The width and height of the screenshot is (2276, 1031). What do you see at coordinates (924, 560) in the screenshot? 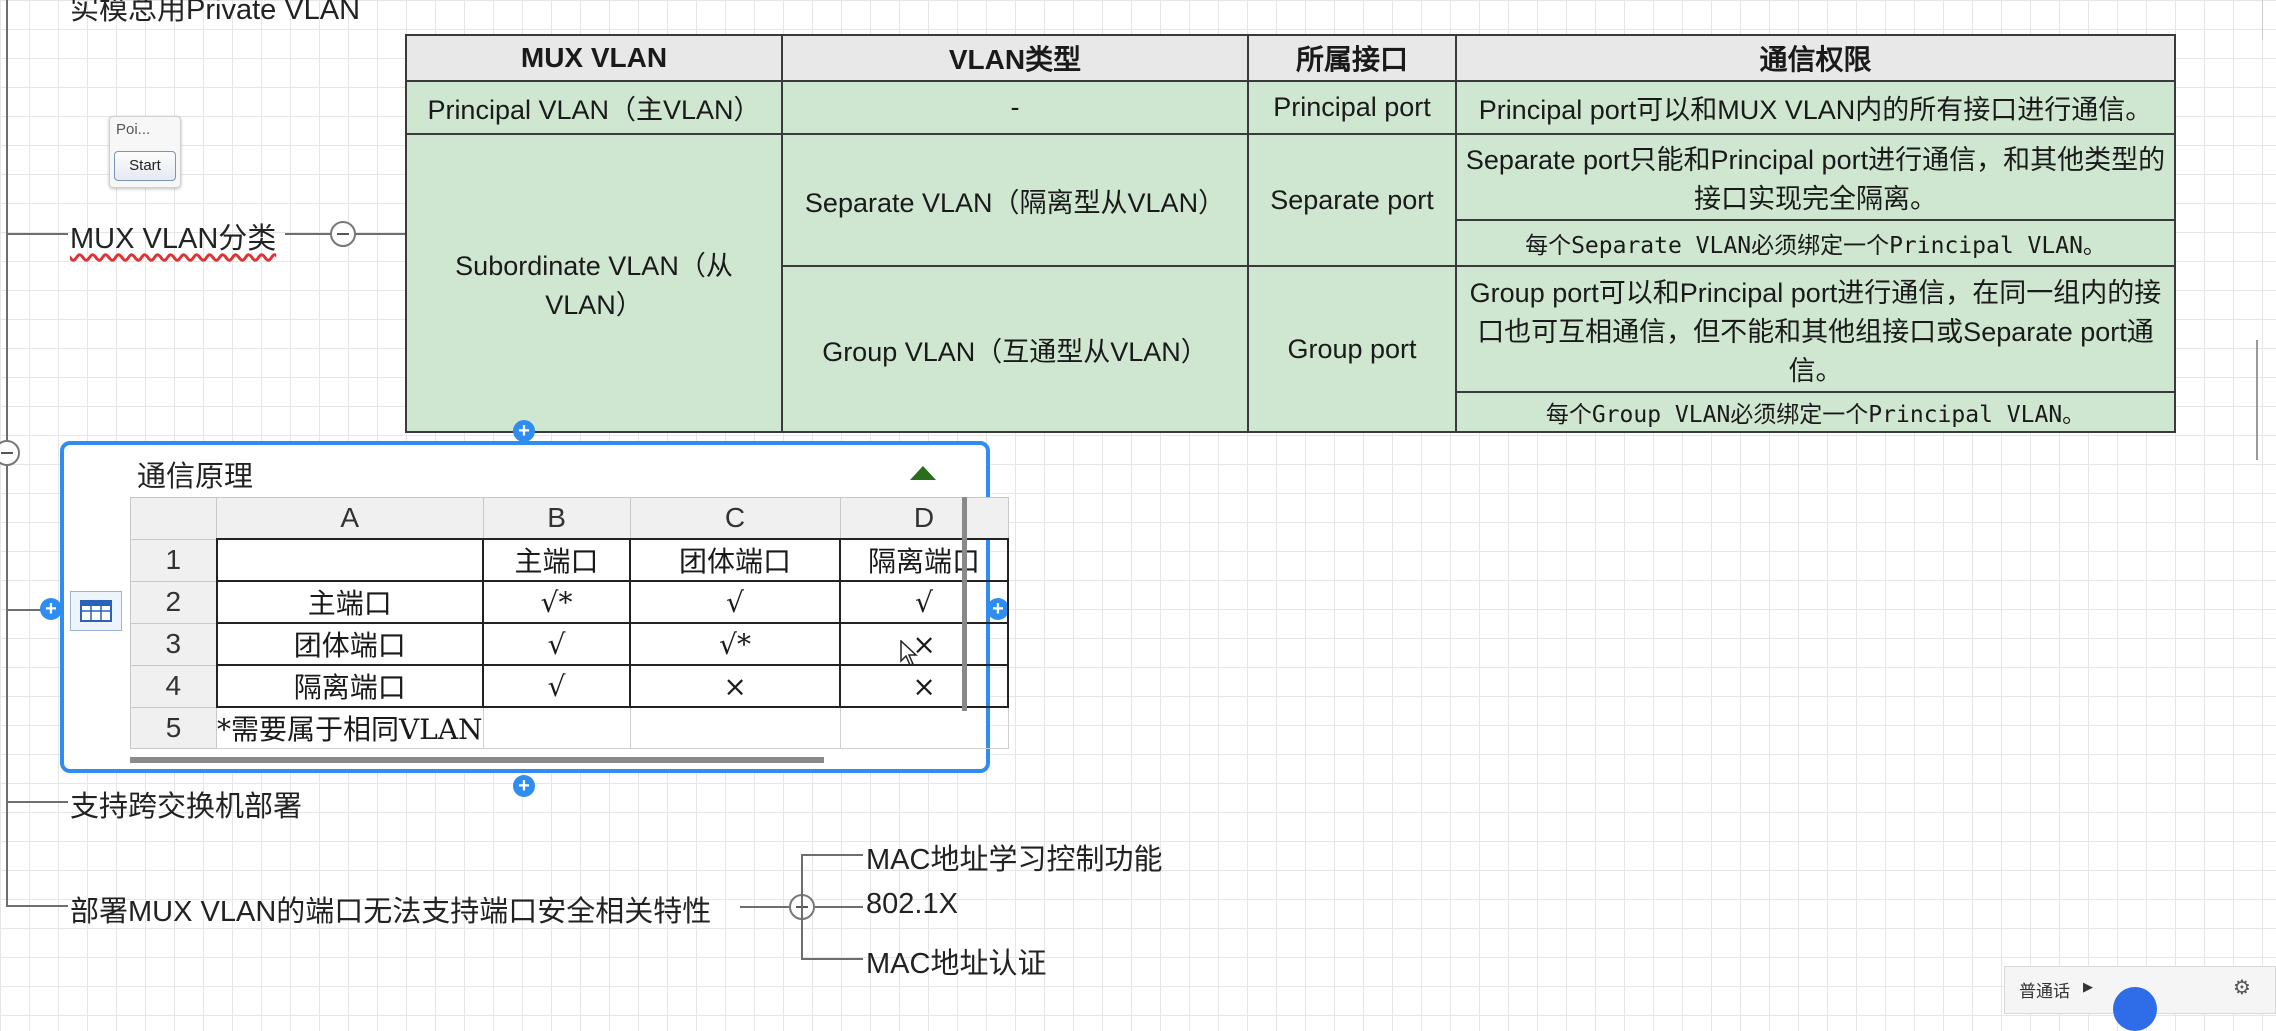
I see `sheet-cell-d1: 隔离端口` at bounding box center [924, 560].